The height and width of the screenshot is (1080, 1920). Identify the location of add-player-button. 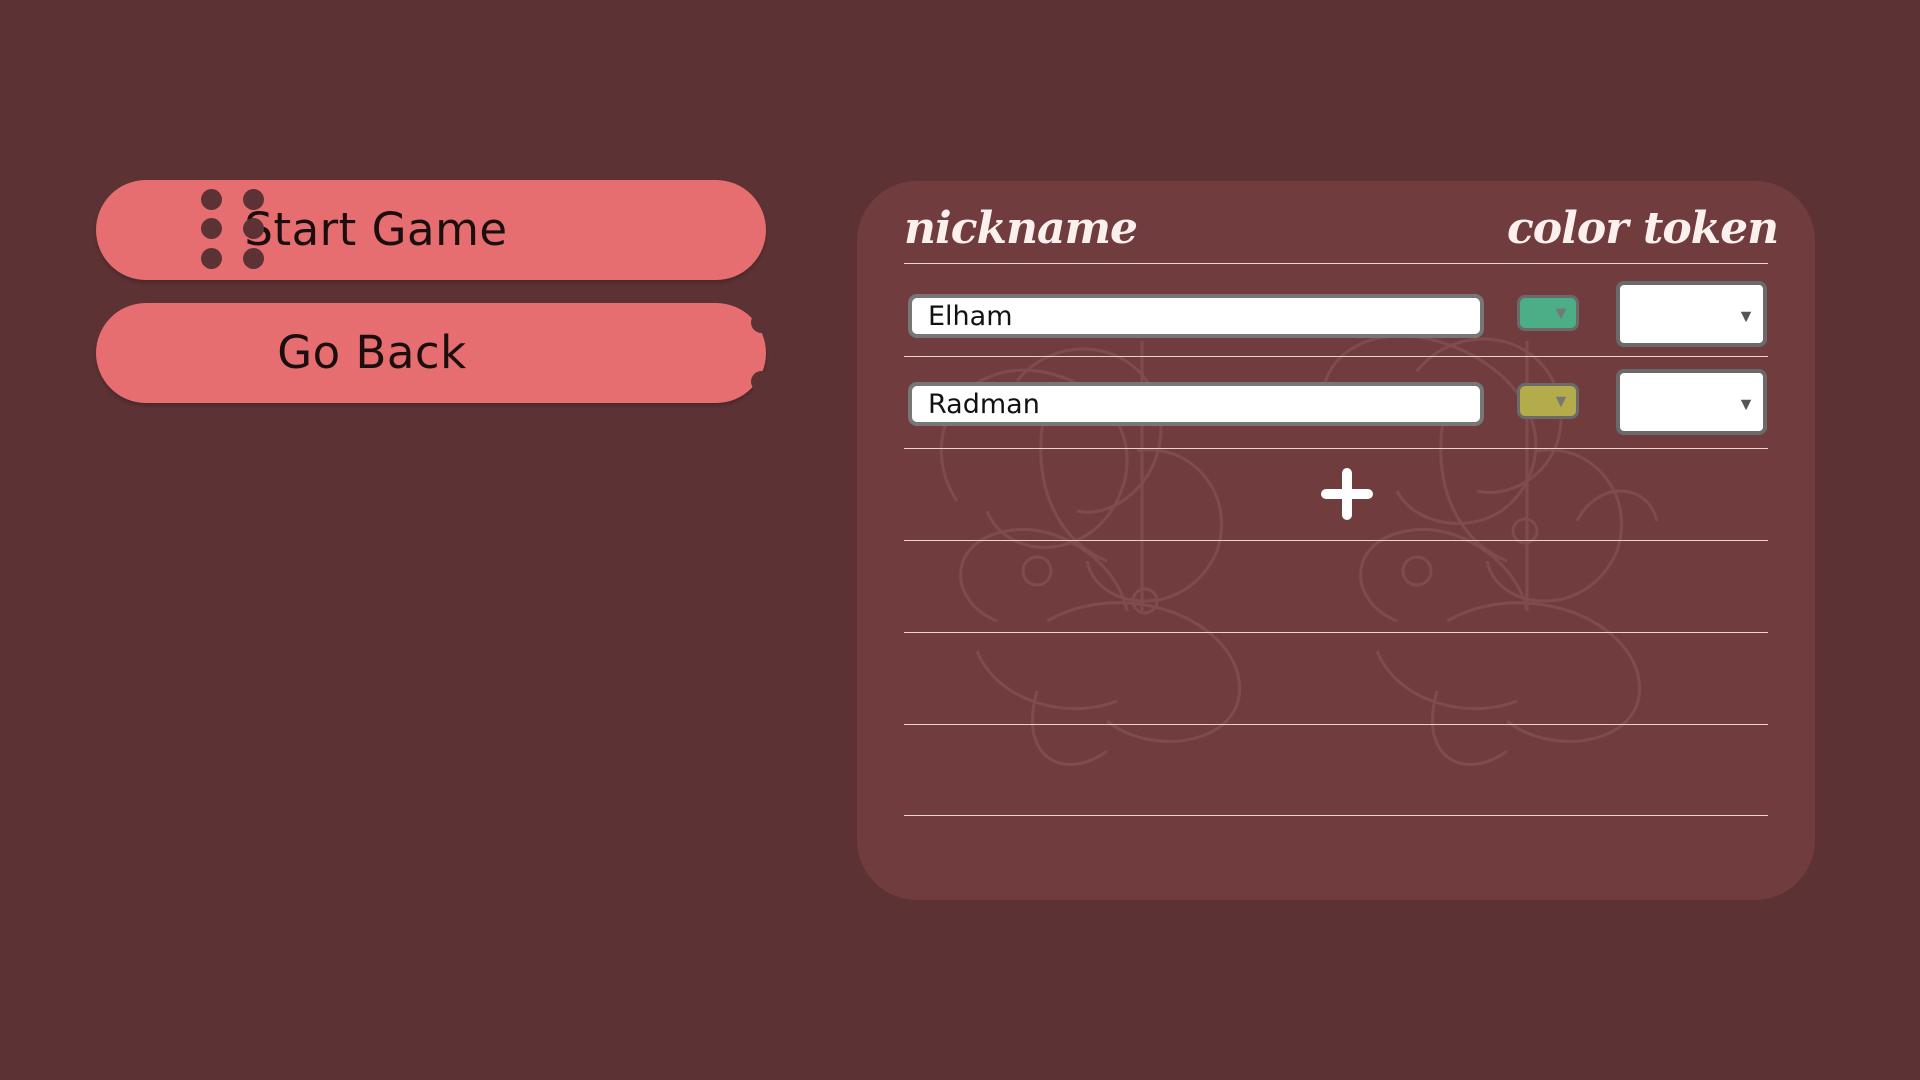
(1347, 494).